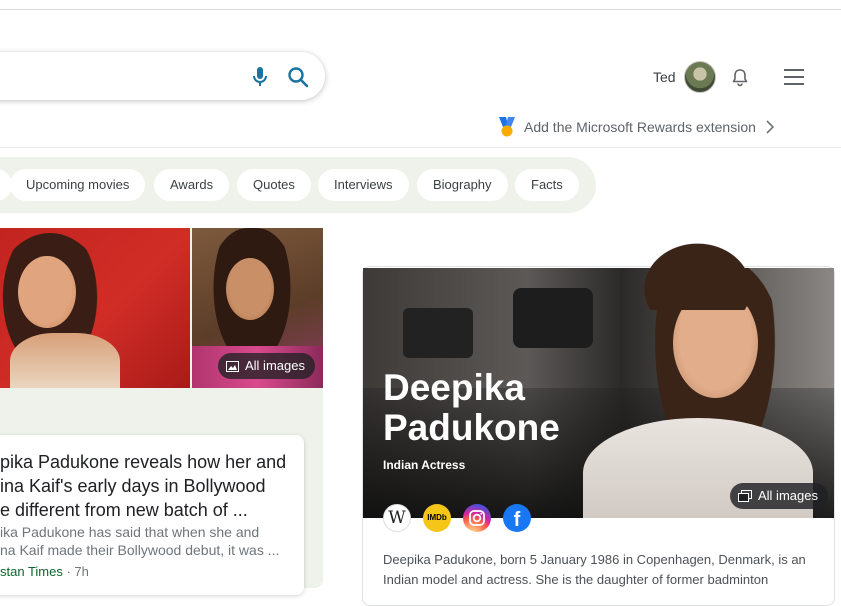 The image size is (841, 606). I want to click on all-images-button: All images, so click(266, 366).